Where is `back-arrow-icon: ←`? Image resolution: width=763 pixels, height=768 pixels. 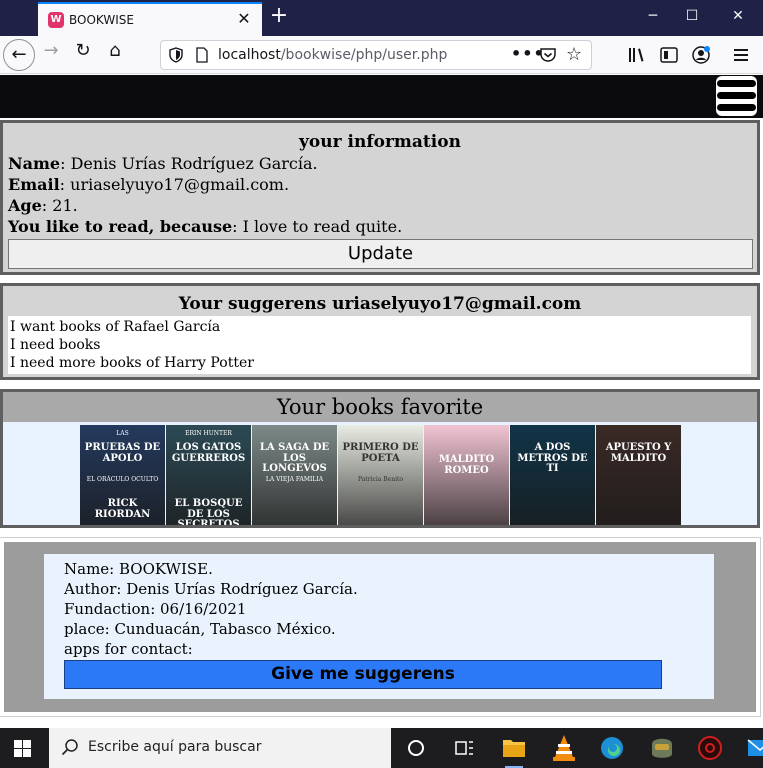 back-arrow-icon: ← is located at coordinates (19, 55).